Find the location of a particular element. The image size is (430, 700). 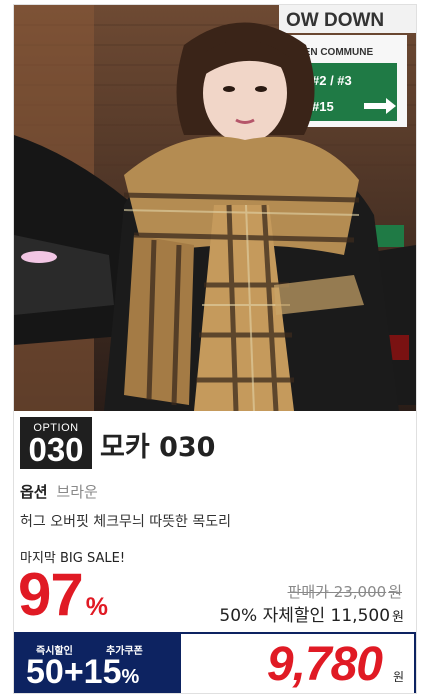

discount-percent: 97% is located at coordinates (63, 595).